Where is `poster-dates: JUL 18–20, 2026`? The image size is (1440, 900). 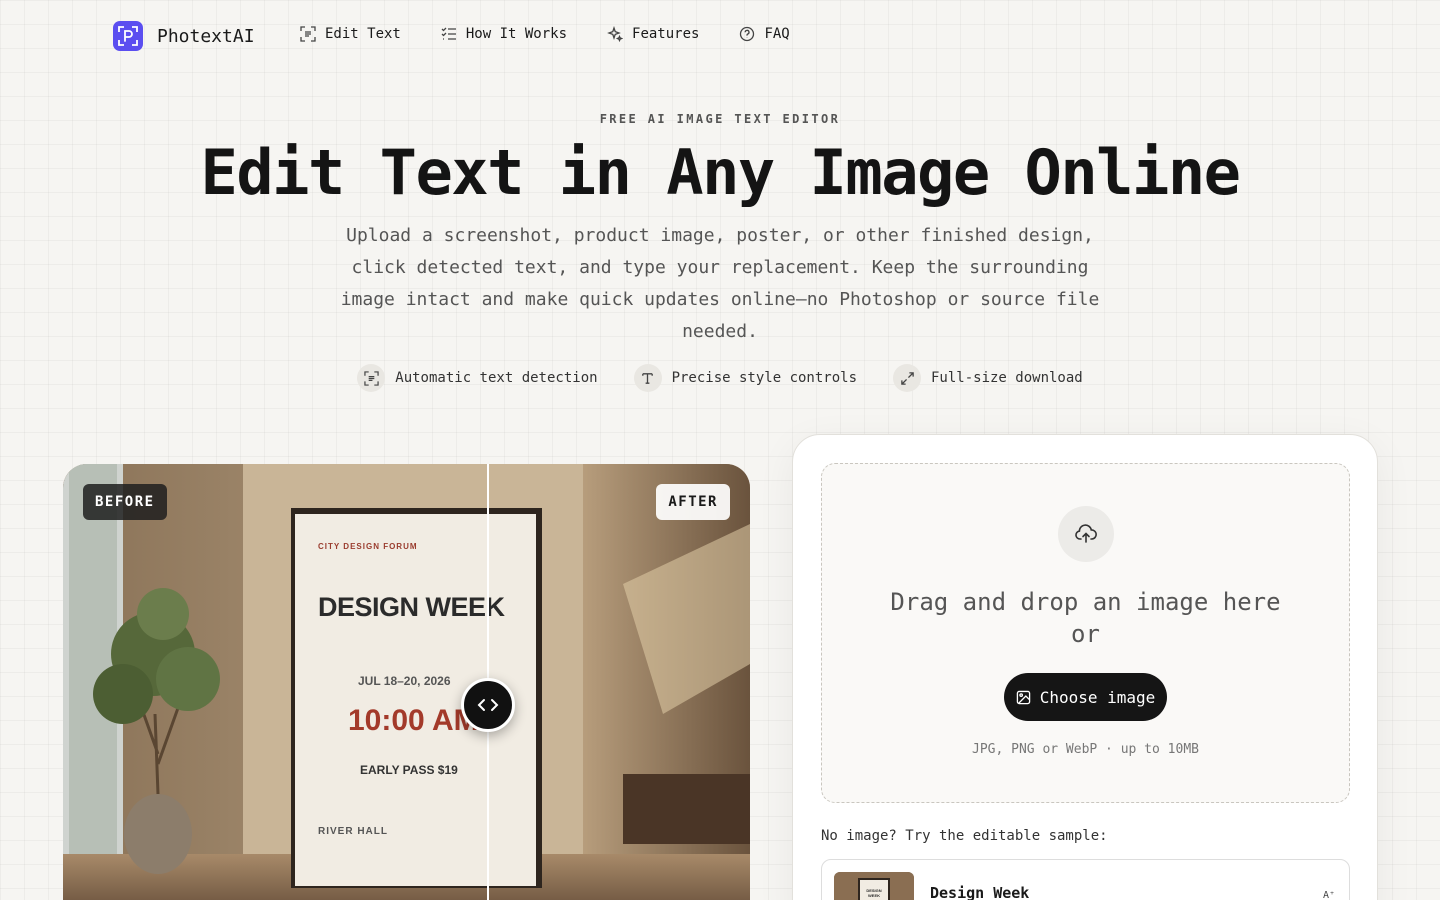
poster-dates: JUL 18–20, 2026 is located at coordinates (404, 681).